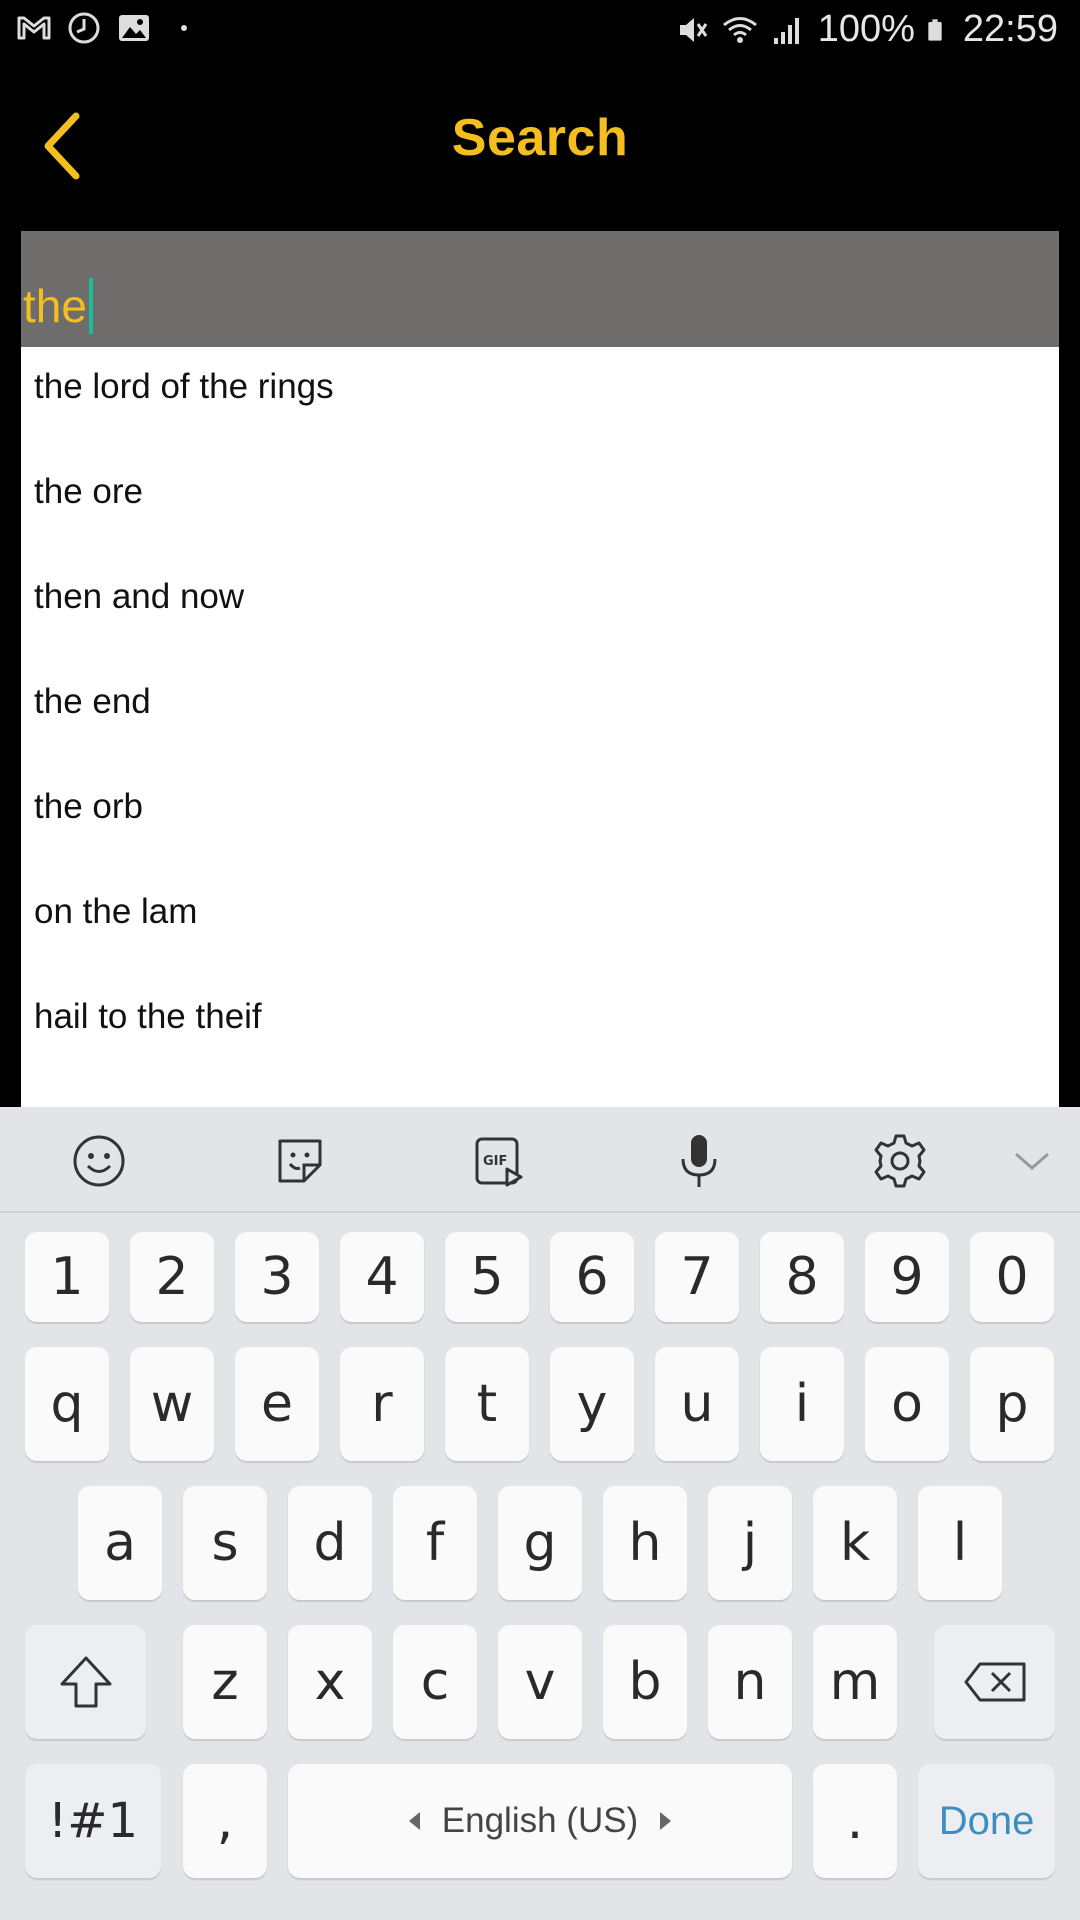 The image size is (1080, 1920). What do you see at coordinates (139, 597) in the screenshot?
I see `suggestion-item: then and now` at bounding box center [139, 597].